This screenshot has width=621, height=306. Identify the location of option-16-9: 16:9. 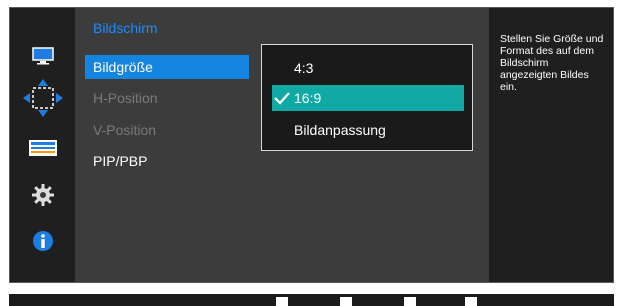
(368, 98).